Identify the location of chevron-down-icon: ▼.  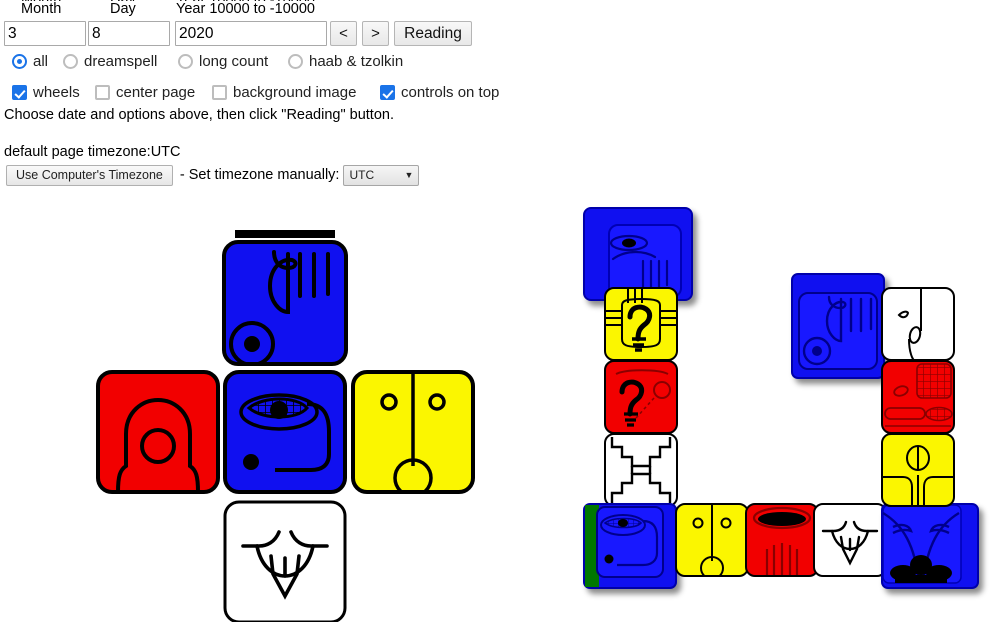
(409, 175).